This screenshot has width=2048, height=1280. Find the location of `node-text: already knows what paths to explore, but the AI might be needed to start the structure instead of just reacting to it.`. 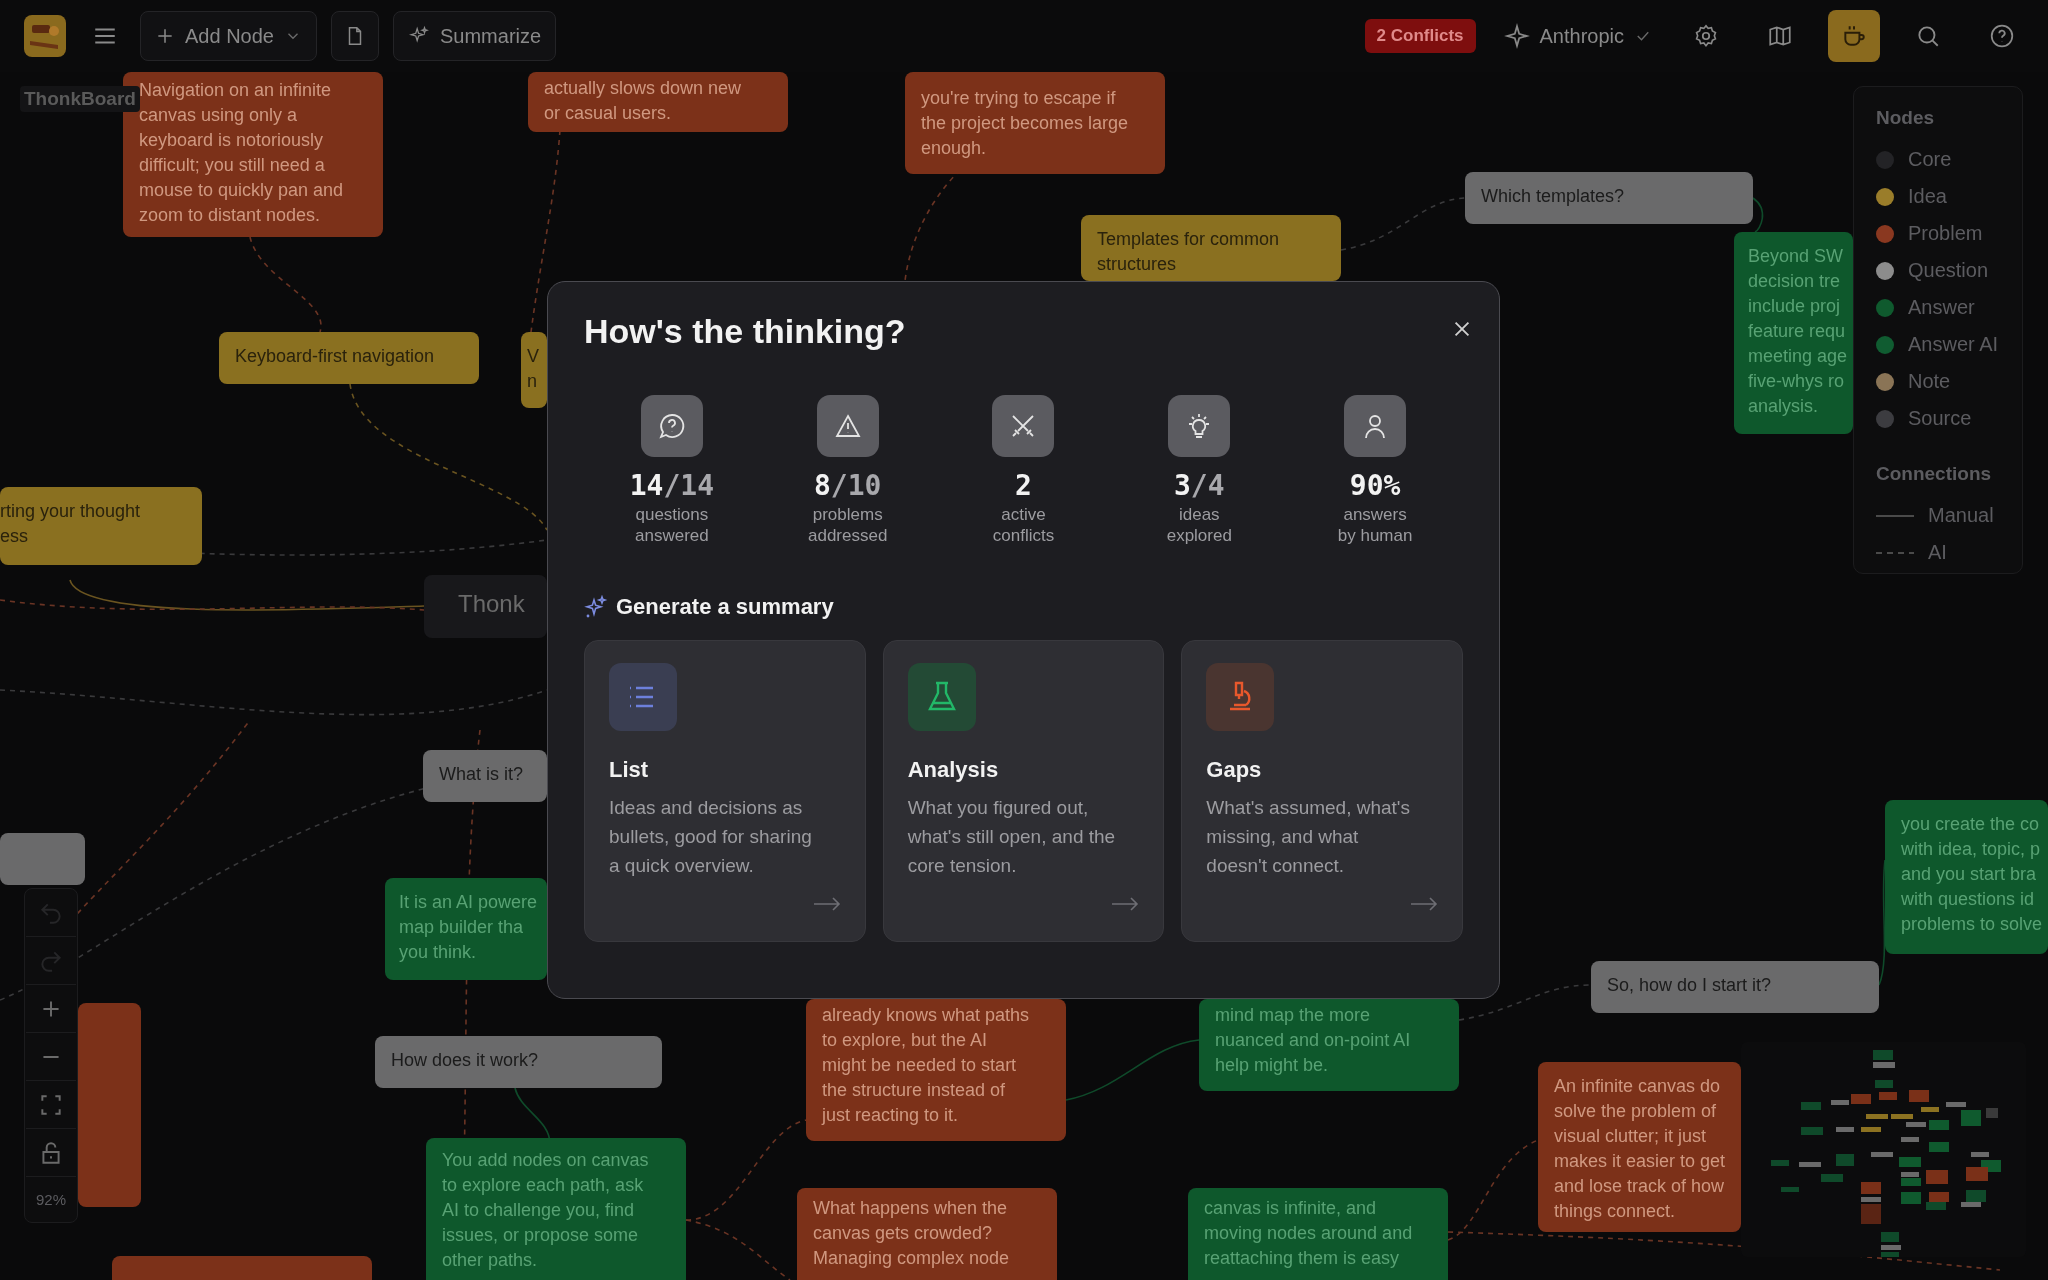

node-text: already knows what paths to explore, but the AI might be needed to start the structure instead of just reacting to it. is located at coordinates (926, 1065).